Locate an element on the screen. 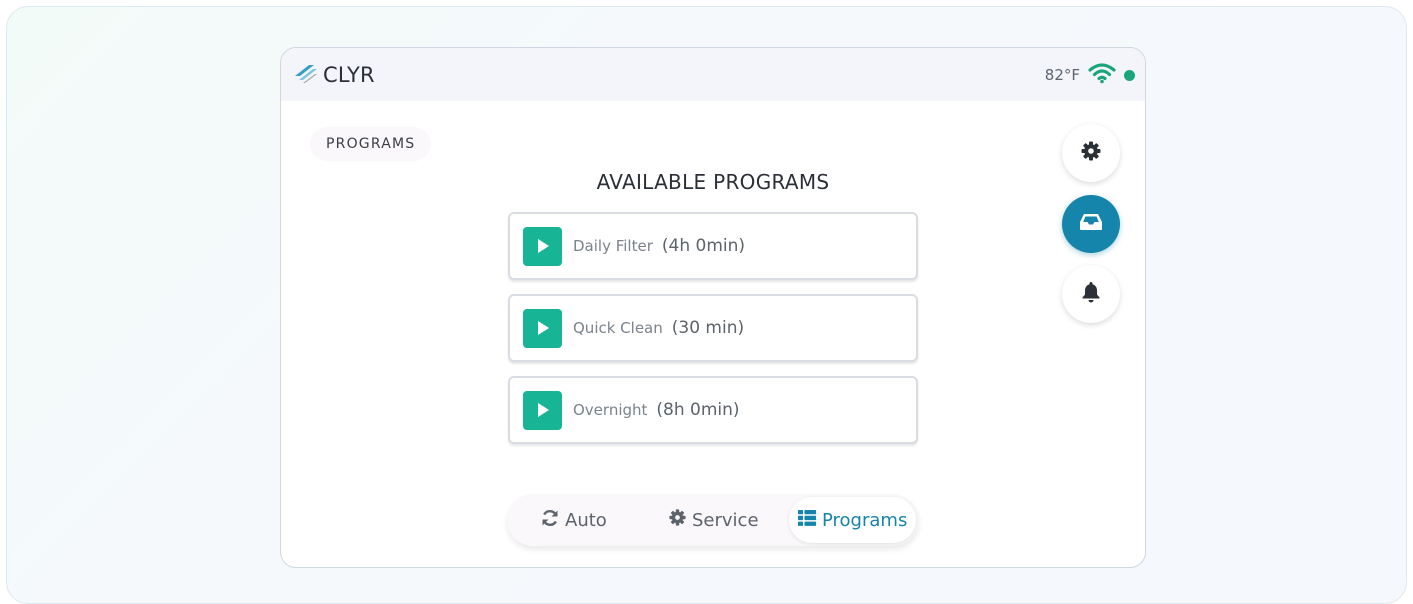 Image resolution: width=1413 pixels, height=604 pixels. status-bar: CLYR 82°F is located at coordinates (713, 74).